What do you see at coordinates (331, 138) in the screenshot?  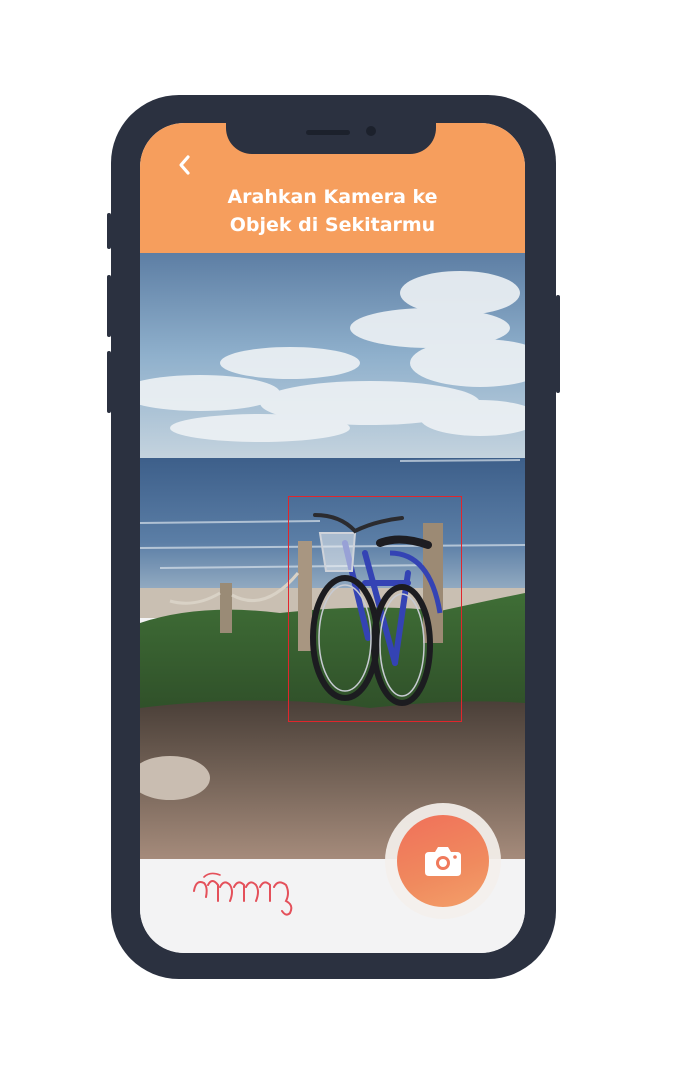 I see `notch` at bounding box center [331, 138].